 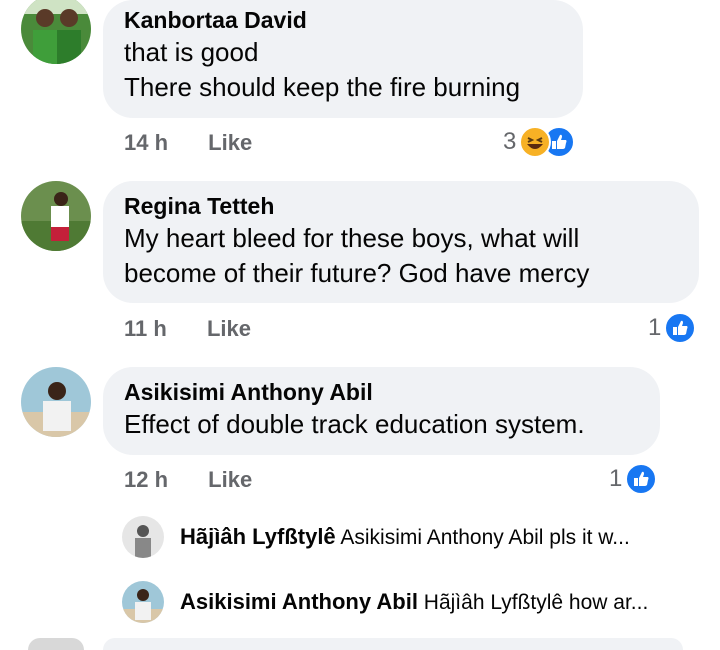 I want to click on comment-meta: 11 h Like, so click(x=187, y=329).